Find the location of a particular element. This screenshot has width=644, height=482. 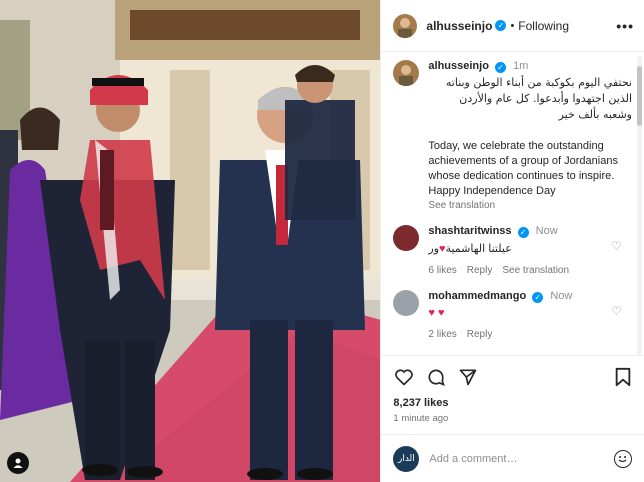

post-header: alhusseinjo ✓ • Following ••• is located at coordinates (512, 26).